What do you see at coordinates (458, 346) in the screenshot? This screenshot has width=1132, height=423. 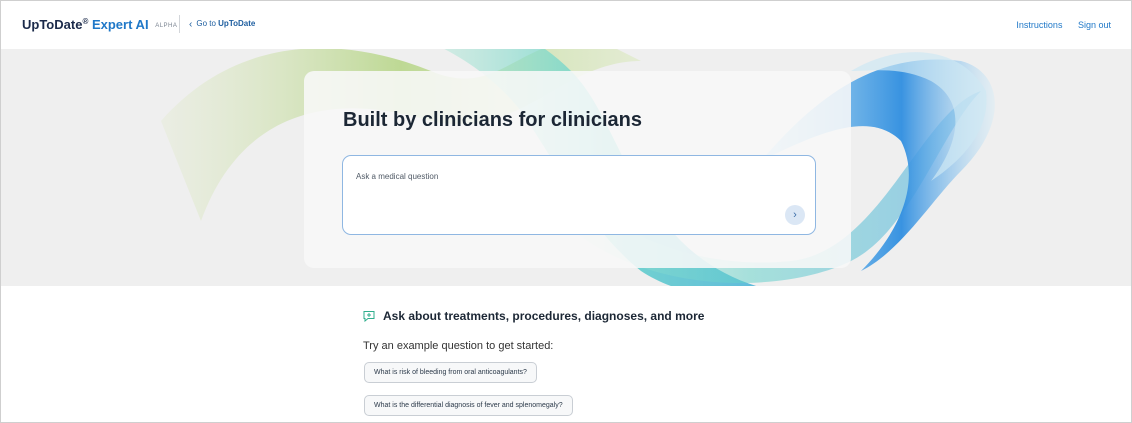 I see `examples-intro: Try an example question to get started:` at bounding box center [458, 346].